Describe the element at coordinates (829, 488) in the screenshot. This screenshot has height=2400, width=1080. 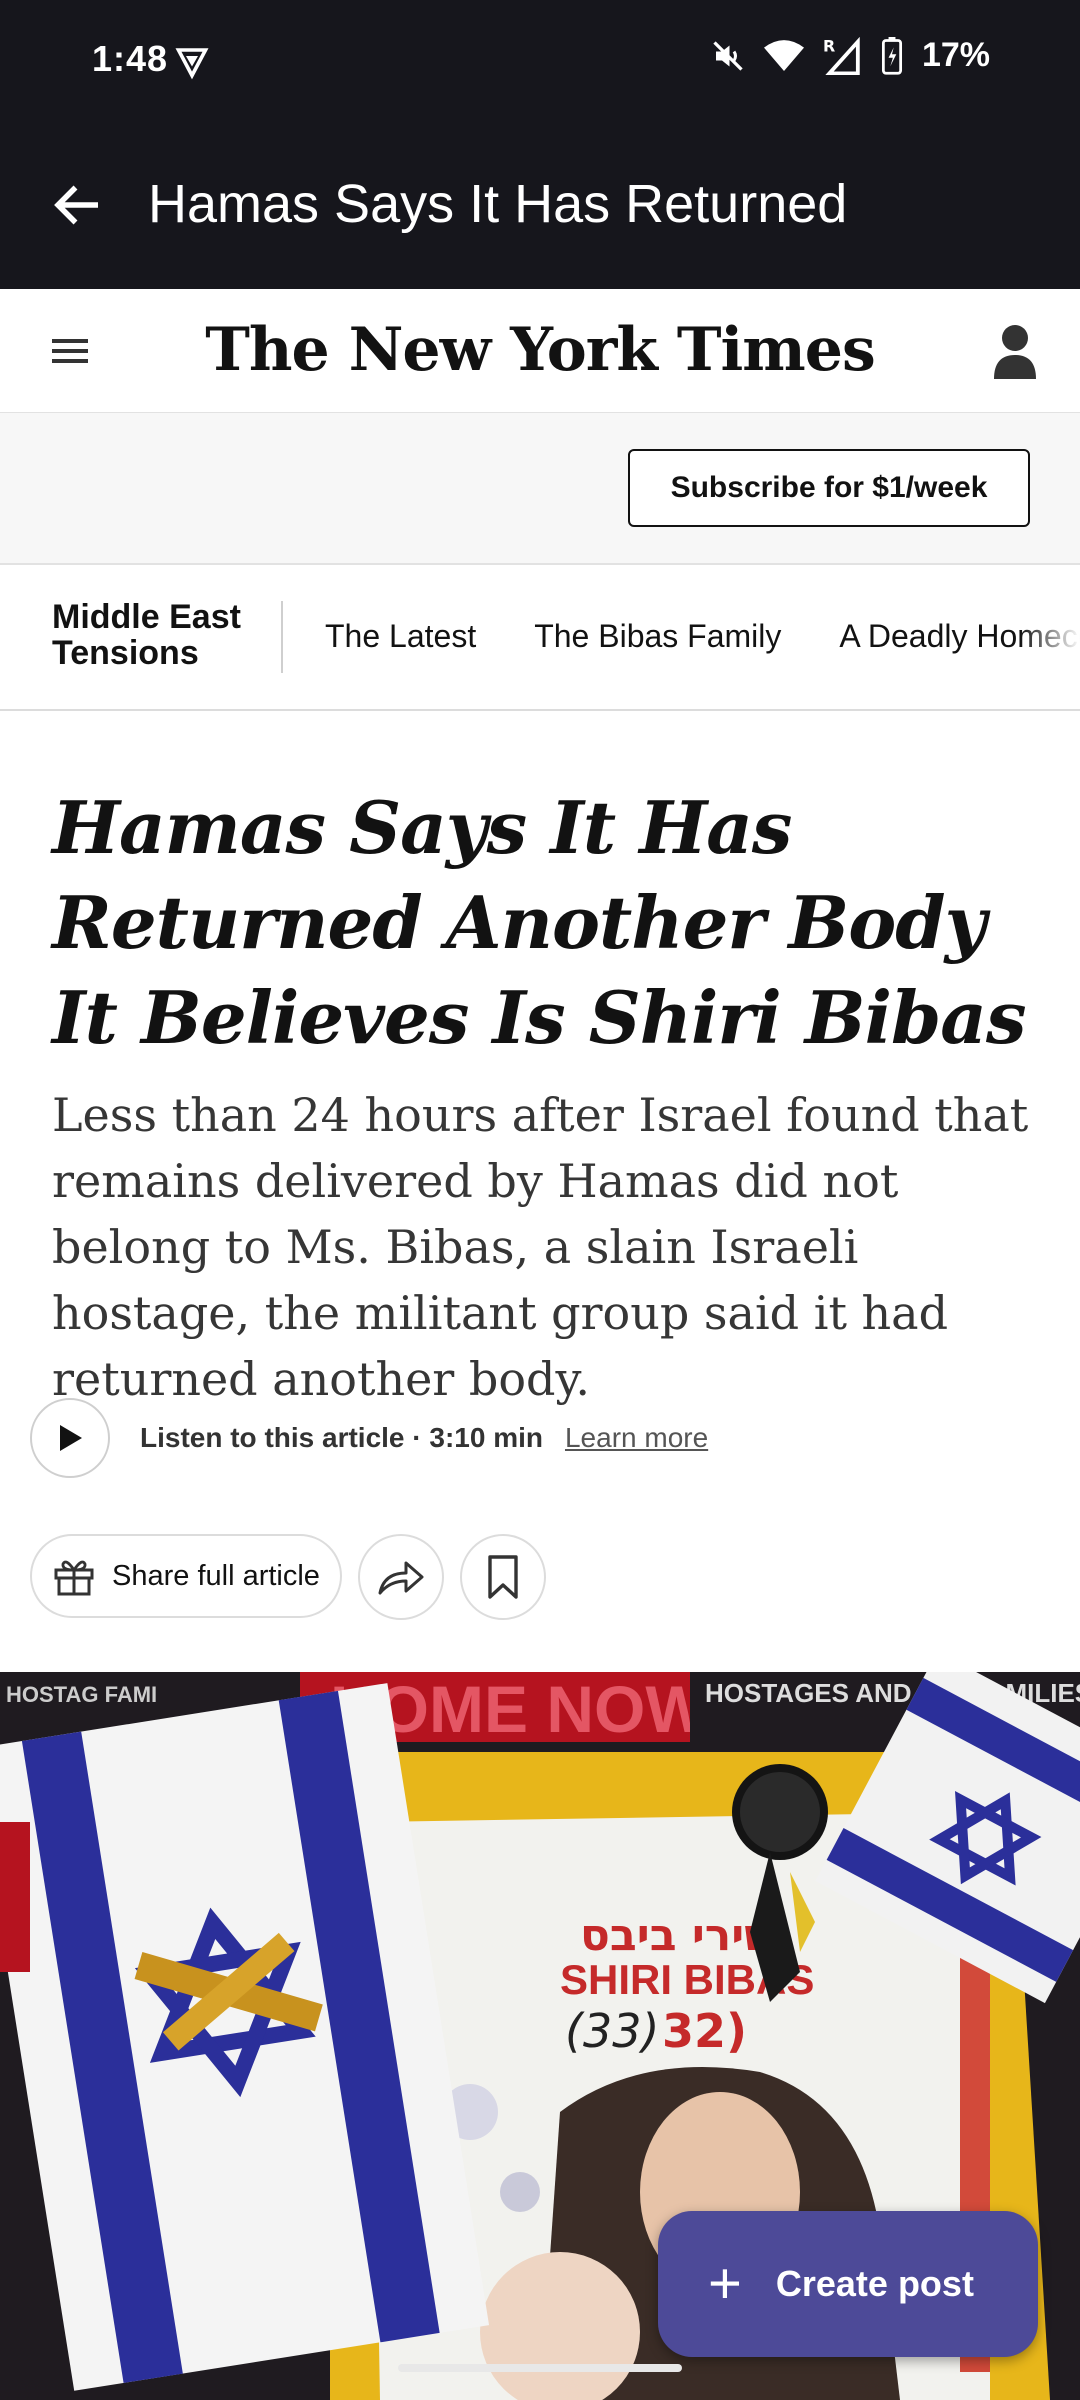
I see `subscribe-button: Subscribe for $1/week` at that location.